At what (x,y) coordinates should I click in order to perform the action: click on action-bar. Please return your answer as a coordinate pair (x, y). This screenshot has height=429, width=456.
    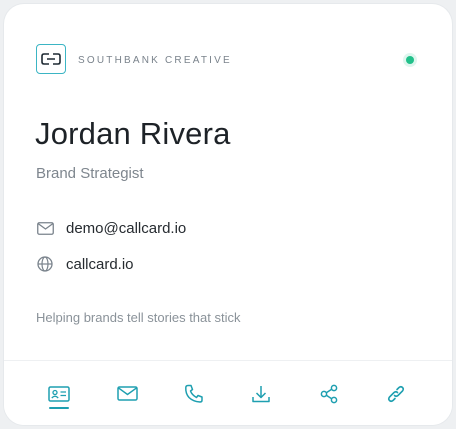
    Looking at the image, I should click on (228, 392).